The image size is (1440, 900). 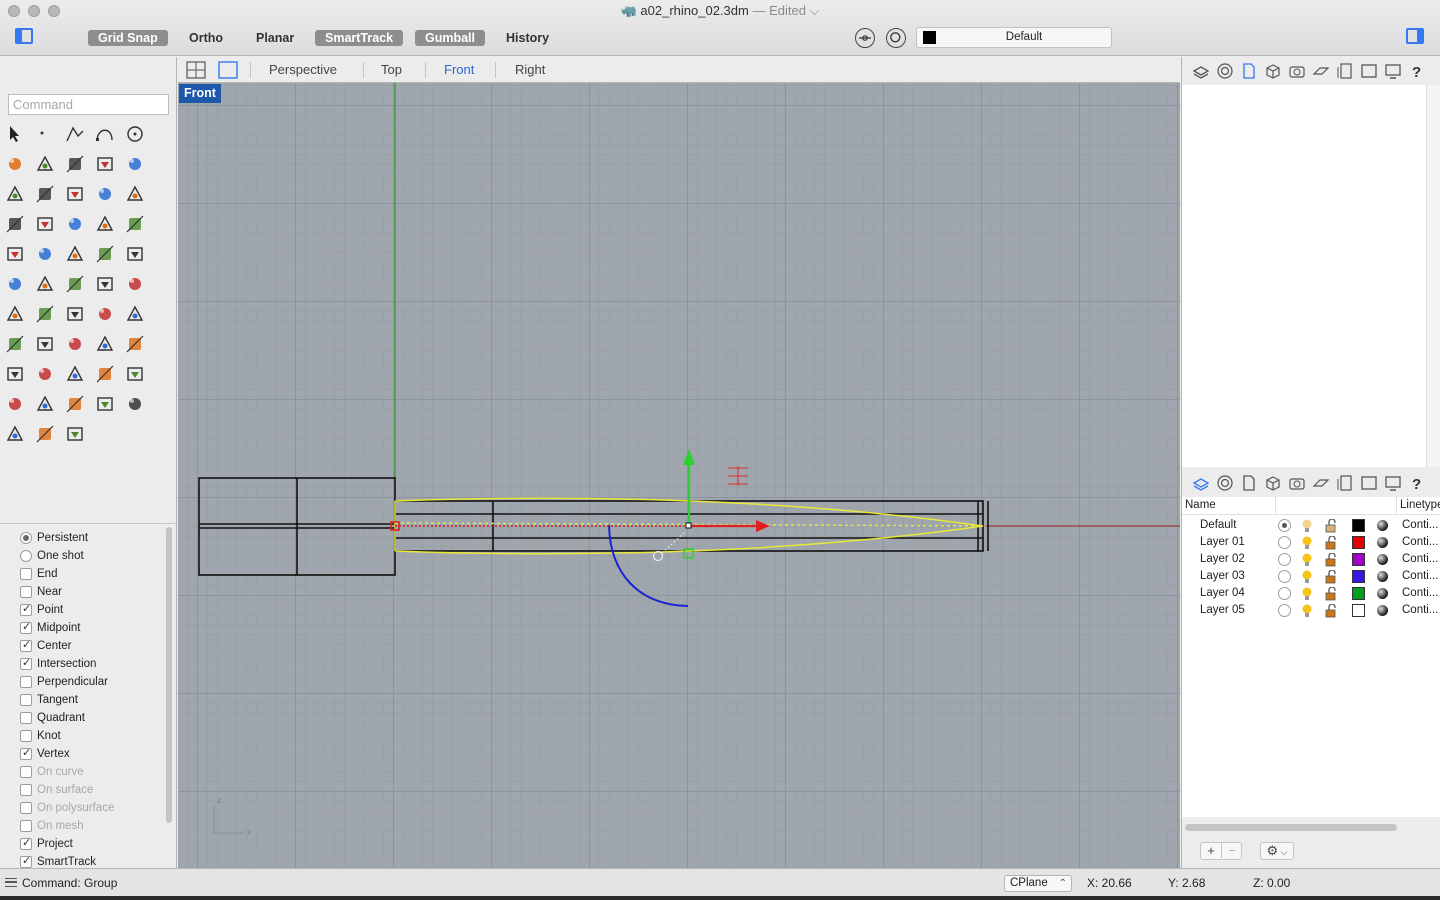 I want to click on layer-options-gear-icon: ⚙︎ ⌵, so click(x=1277, y=851).